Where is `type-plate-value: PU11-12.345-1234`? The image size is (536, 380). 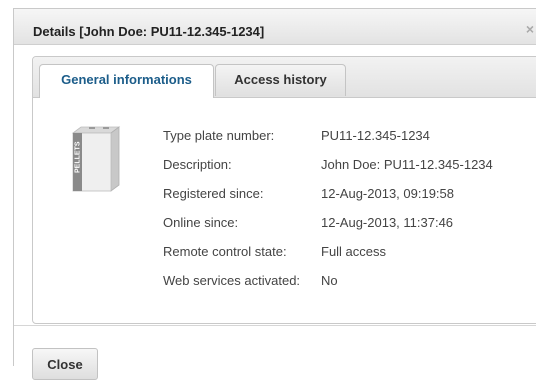
type-plate-value: PU11-12.345-1234 is located at coordinates (375, 135).